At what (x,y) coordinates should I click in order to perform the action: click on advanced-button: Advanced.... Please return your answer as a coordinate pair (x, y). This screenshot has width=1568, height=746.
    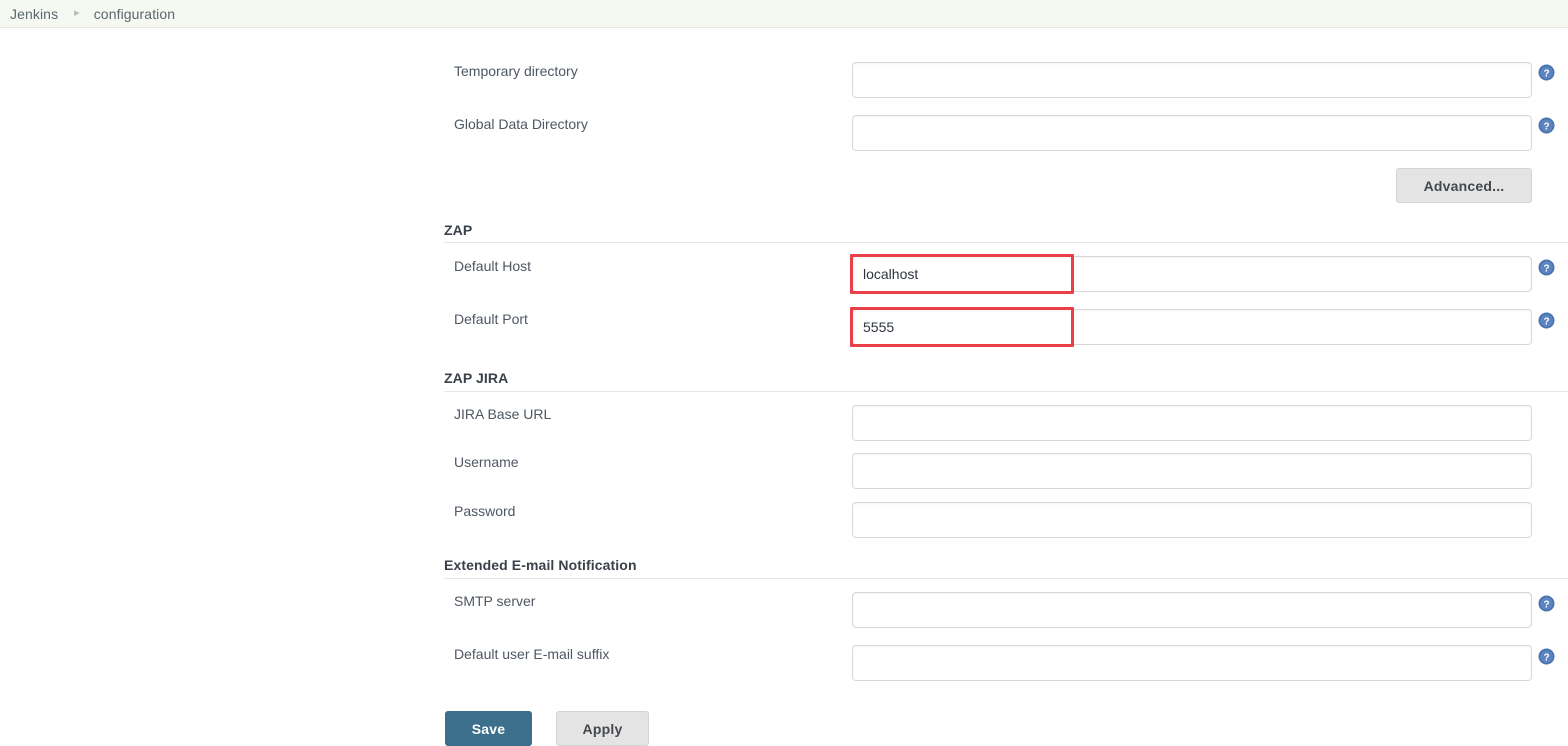
    Looking at the image, I should click on (1464, 185).